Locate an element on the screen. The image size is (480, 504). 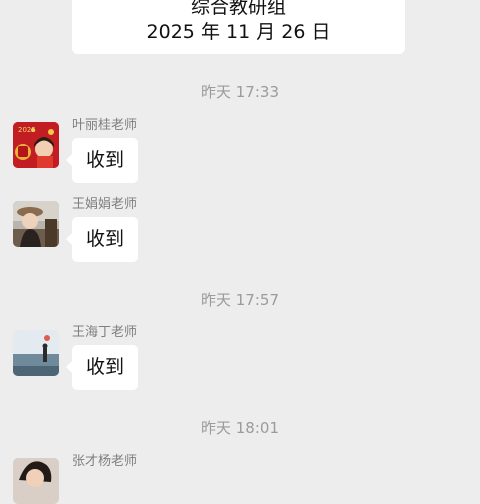
sender-name: 王海丁老师 is located at coordinates (105, 332).